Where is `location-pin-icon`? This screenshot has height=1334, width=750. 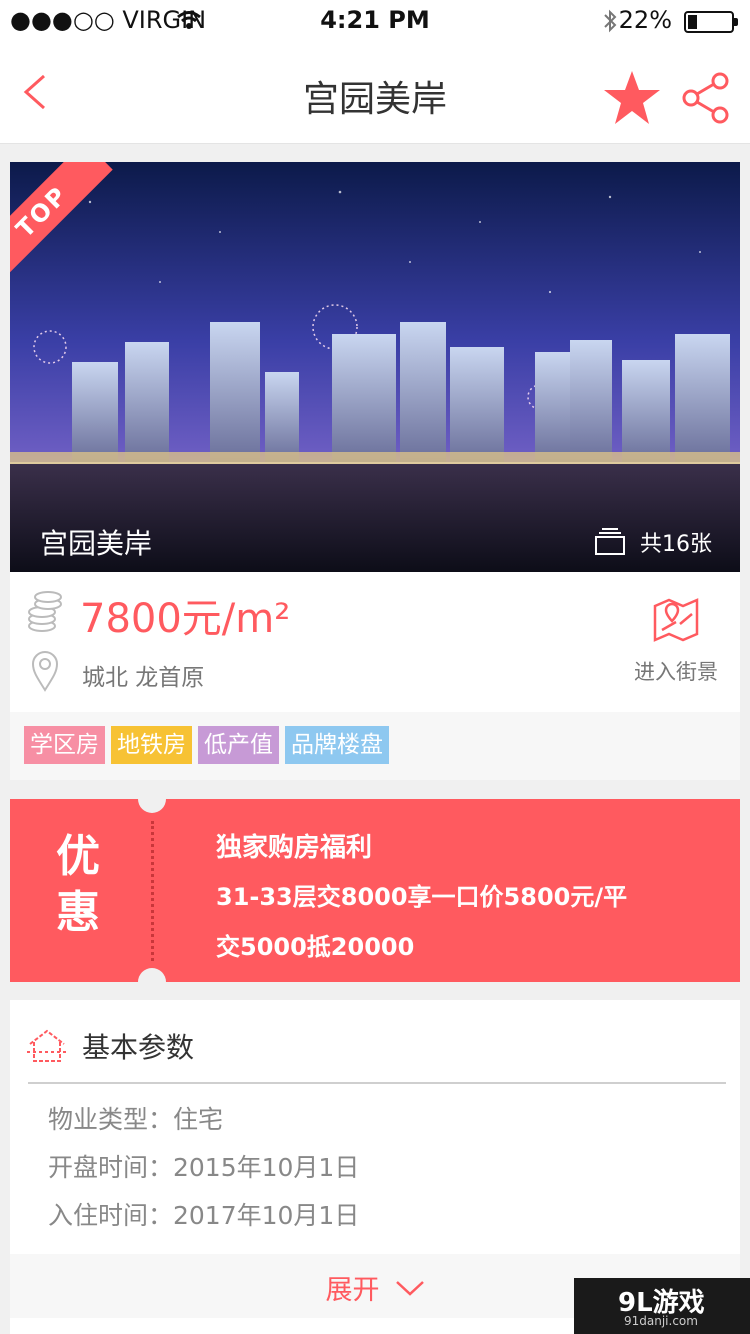
location-pin-icon is located at coordinates (45, 671).